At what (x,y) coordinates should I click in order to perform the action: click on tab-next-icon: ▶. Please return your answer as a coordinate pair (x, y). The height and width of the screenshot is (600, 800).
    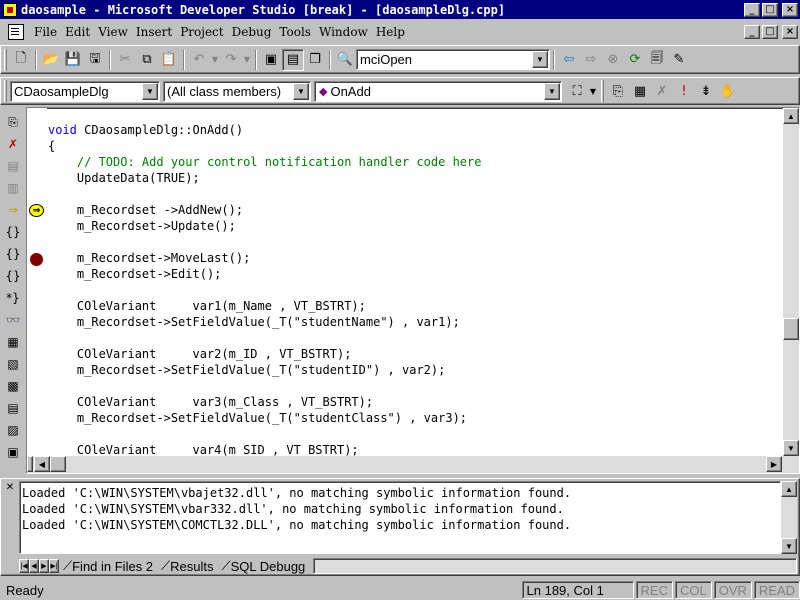
    Looking at the image, I should click on (44, 566).